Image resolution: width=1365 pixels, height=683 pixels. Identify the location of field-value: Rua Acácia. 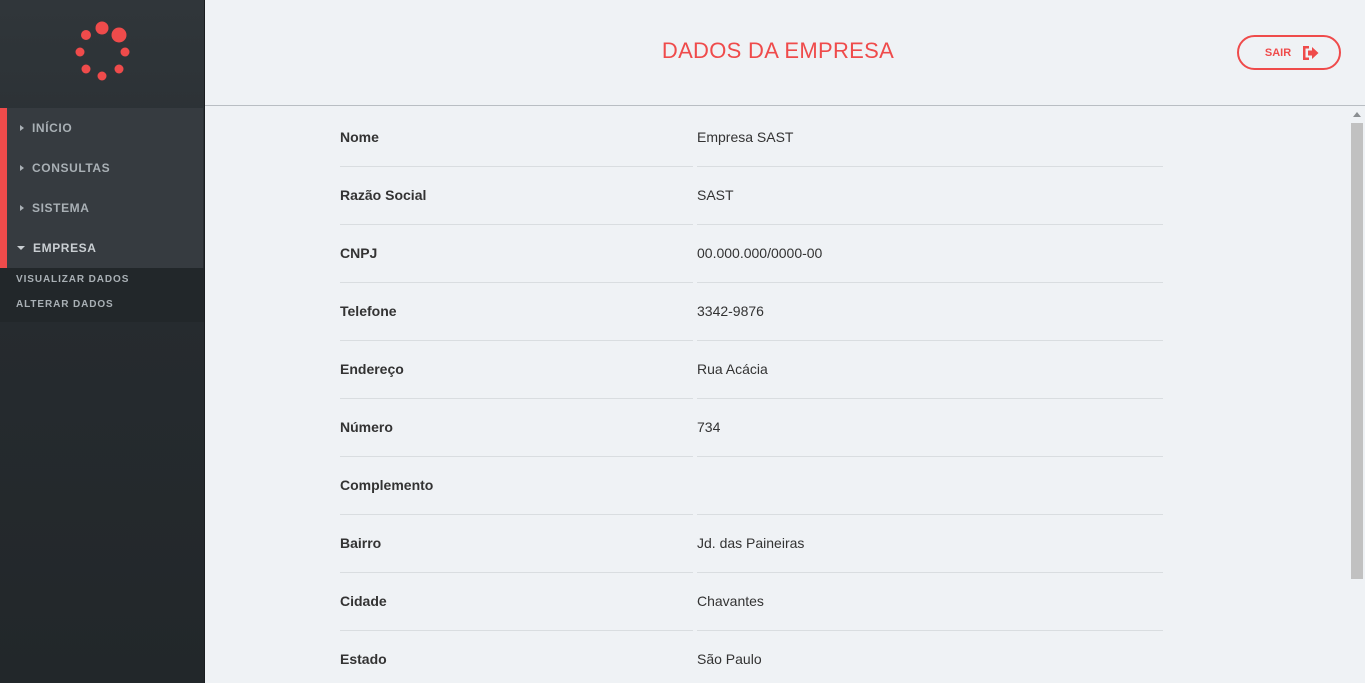
(930, 370).